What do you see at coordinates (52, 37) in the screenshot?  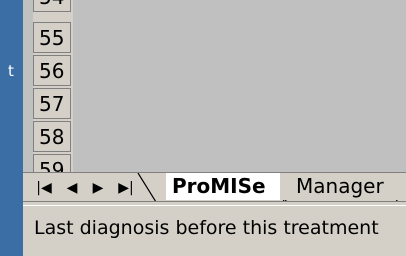 I see `row-header: 55` at bounding box center [52, 37].